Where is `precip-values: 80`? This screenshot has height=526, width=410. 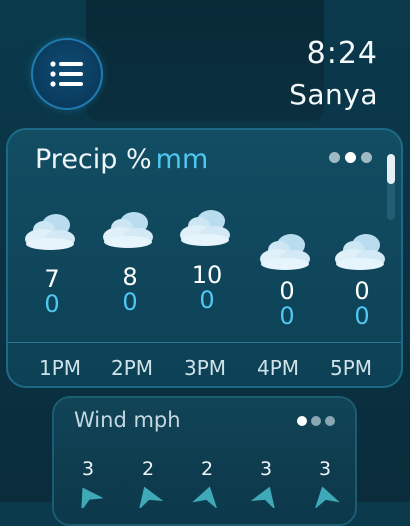 precip-values: 80 is located at coordinates (130, 289).